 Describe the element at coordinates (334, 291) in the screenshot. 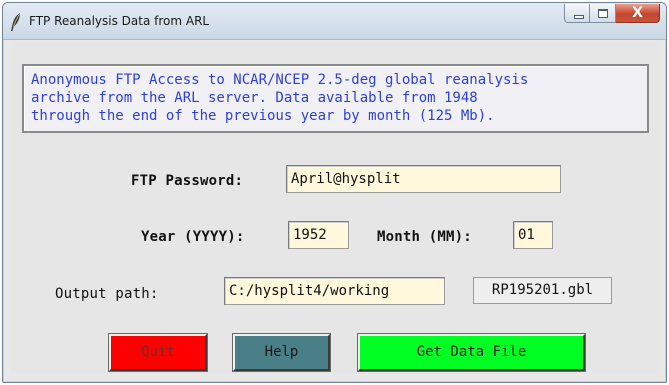

I see `output-path-field` at that location.